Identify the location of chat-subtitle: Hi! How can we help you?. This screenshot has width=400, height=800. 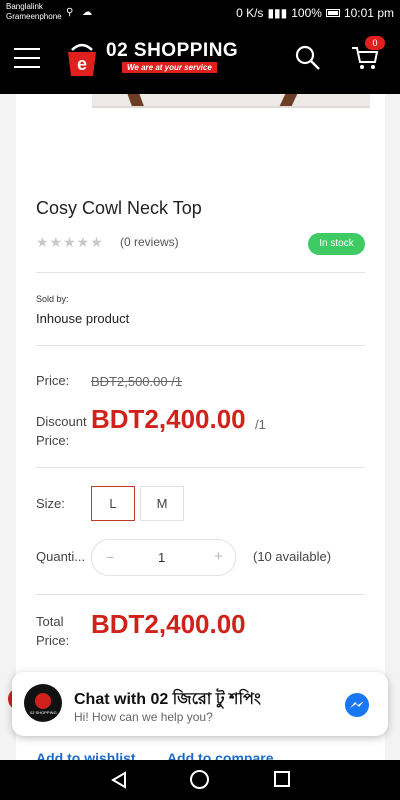
(143, 717).